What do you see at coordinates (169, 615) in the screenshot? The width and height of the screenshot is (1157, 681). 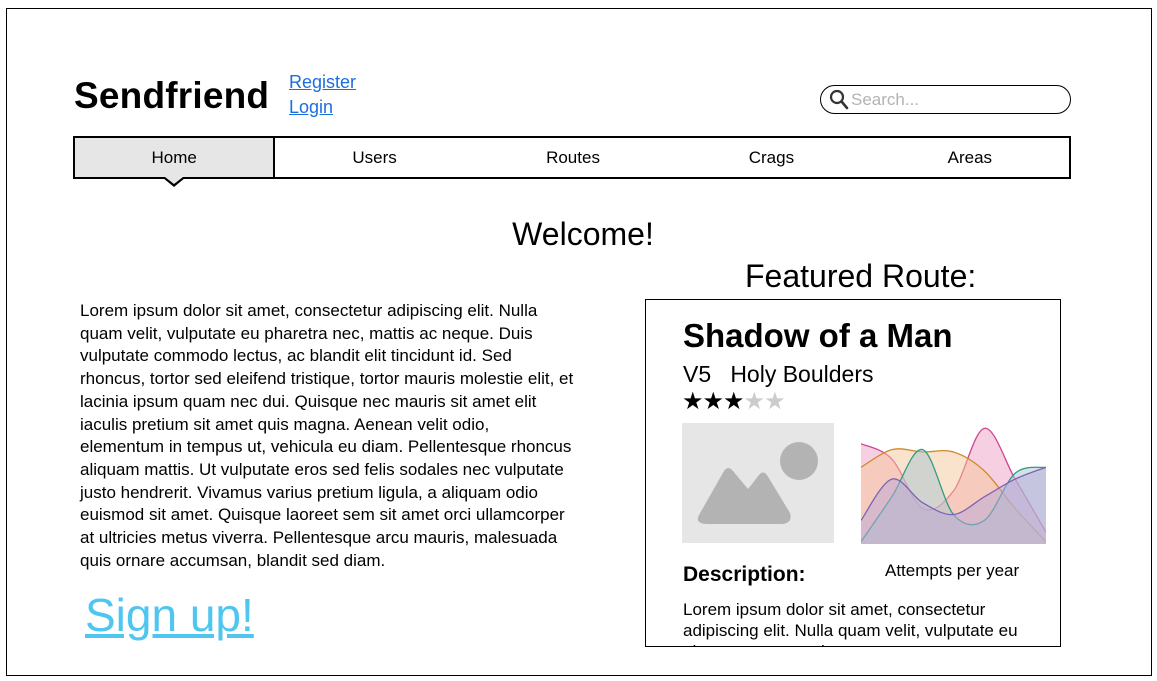 I see `signup-link: Sign up!` at bounding box center [169, 615].